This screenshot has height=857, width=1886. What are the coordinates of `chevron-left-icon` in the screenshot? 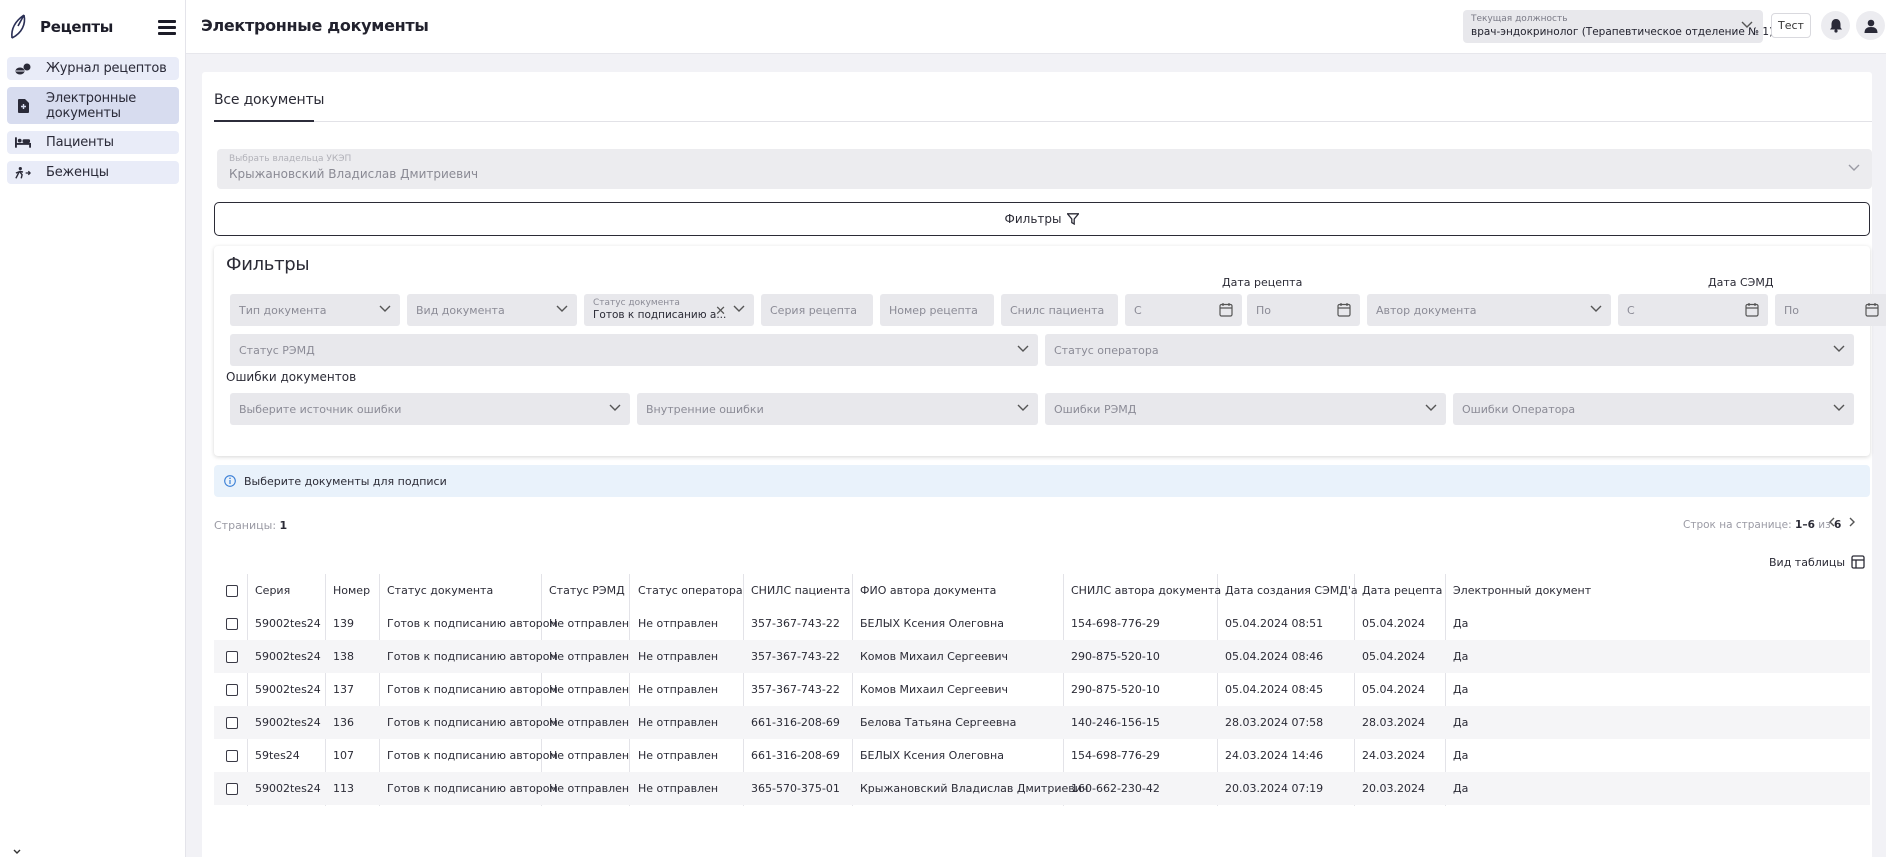 It's located at (1832, 522).